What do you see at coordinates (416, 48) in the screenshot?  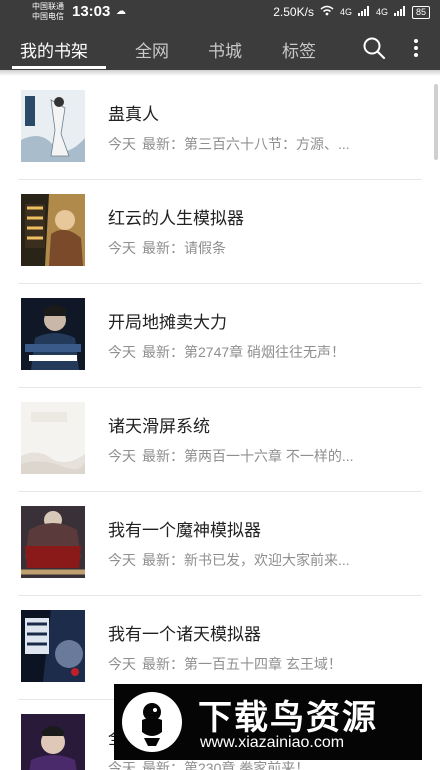 I see `more-vertical-icon` at bounding box center [416, 48].